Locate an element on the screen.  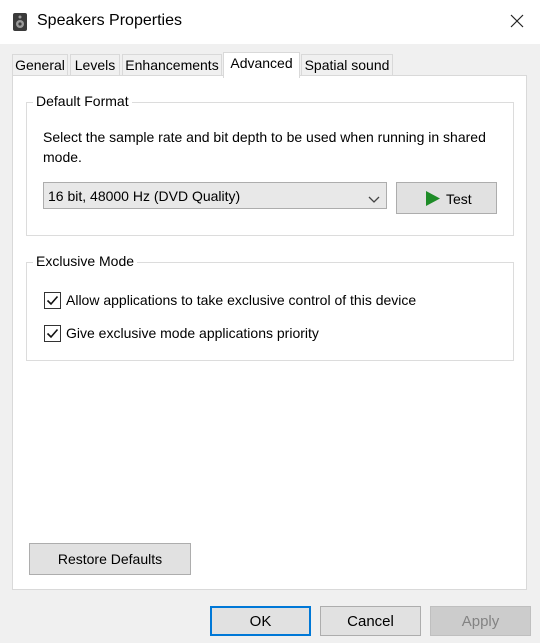
chevron-down-icon is located at coordinates (374, 197).